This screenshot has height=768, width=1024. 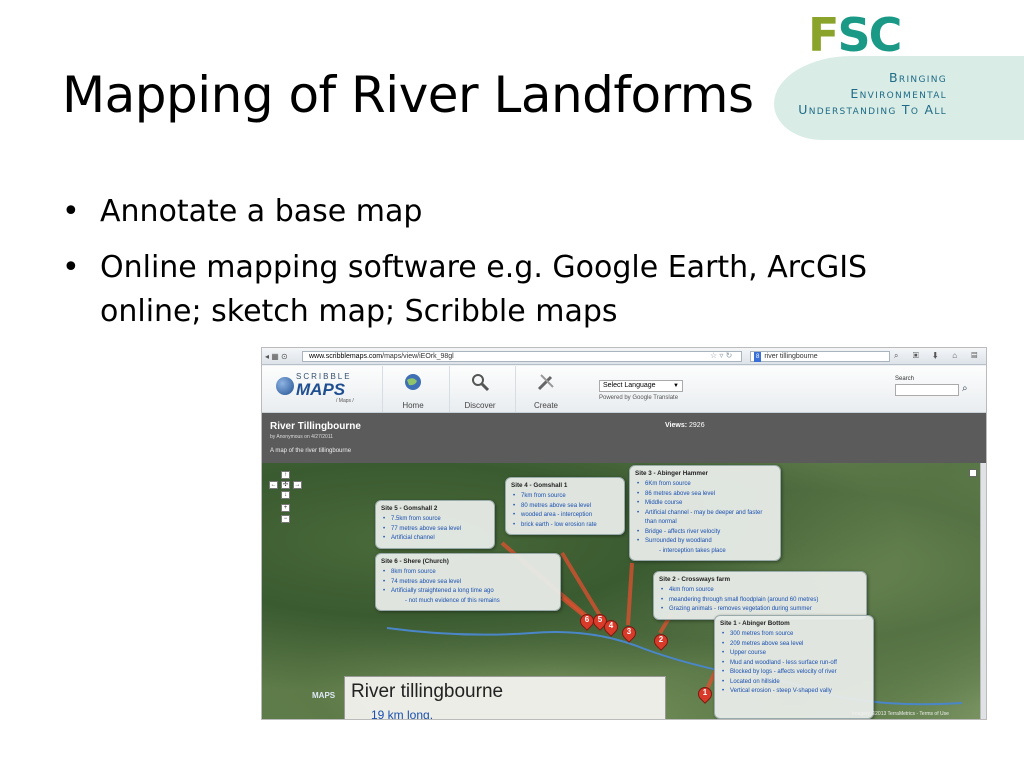 I want to click on nav-discover: Discover, so click(x=479, y=389).